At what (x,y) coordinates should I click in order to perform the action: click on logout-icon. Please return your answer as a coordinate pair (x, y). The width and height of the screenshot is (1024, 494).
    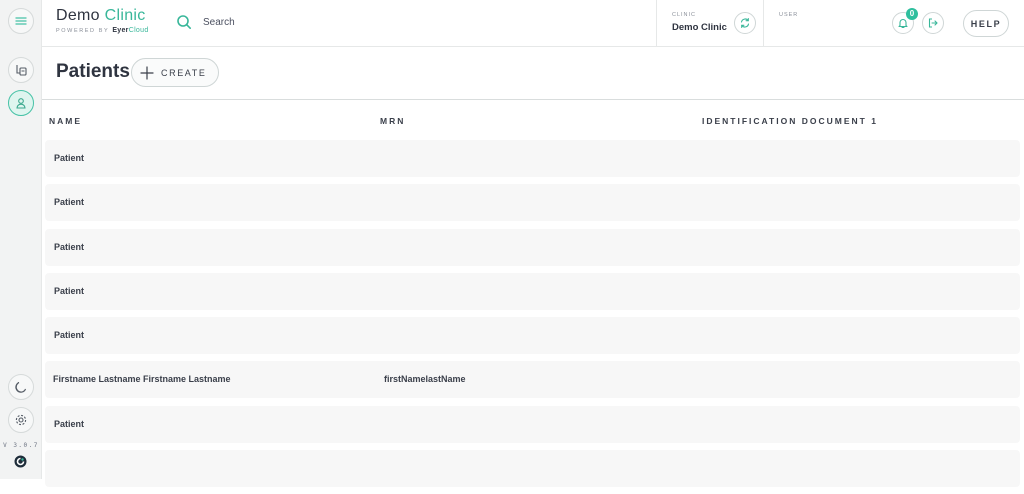
    Looking at the image, I should click on (933, 23).